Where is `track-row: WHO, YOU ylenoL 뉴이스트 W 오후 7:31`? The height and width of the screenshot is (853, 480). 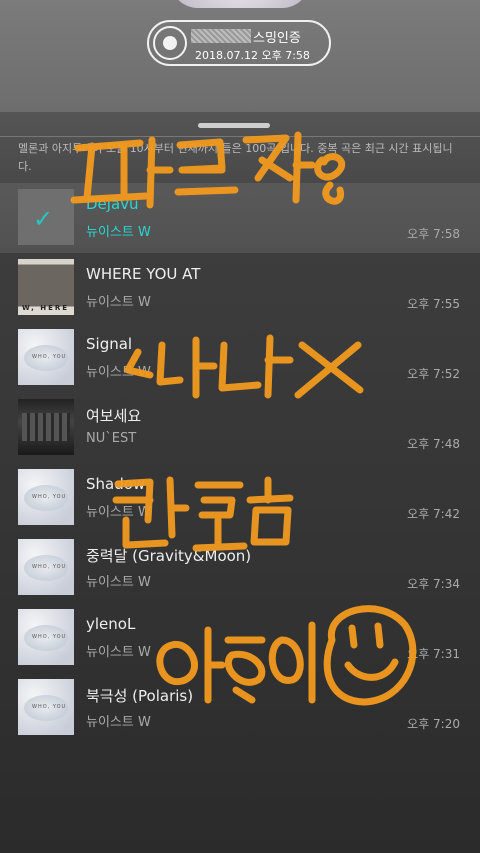 track-row: WHO, YOU ylenoL 뉴이스트 W 오후 7:31 is located at coordinates (240, 638).